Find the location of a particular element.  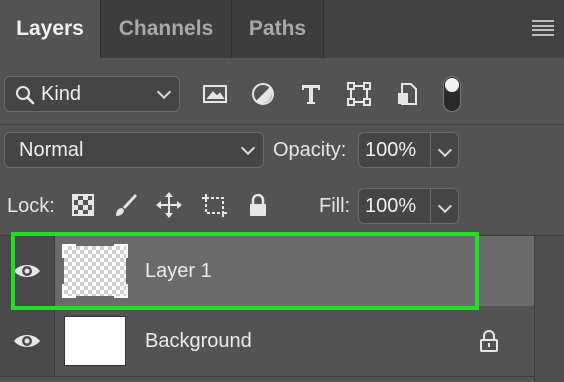

adjustment-filter-icon is located at coordinates (263, 94).